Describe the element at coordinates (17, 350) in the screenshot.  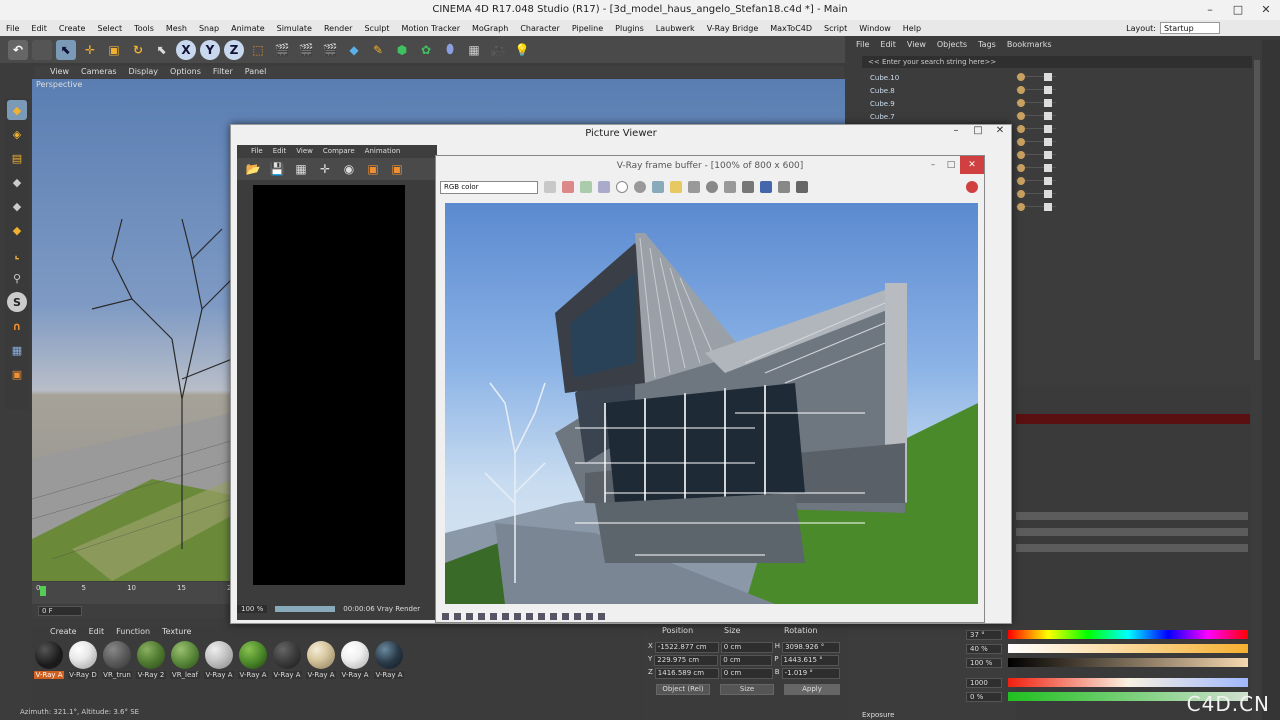
I see `grid-icon: ▦` at that location.